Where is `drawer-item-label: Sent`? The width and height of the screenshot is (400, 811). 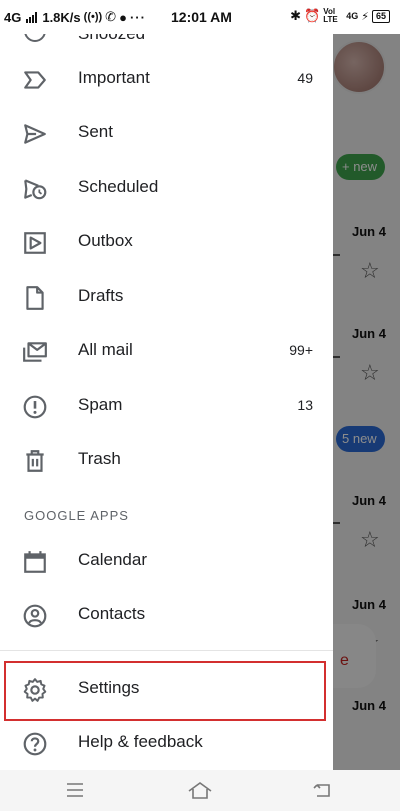
drawer-item-label: Sent is located at coordinates (95, 131).